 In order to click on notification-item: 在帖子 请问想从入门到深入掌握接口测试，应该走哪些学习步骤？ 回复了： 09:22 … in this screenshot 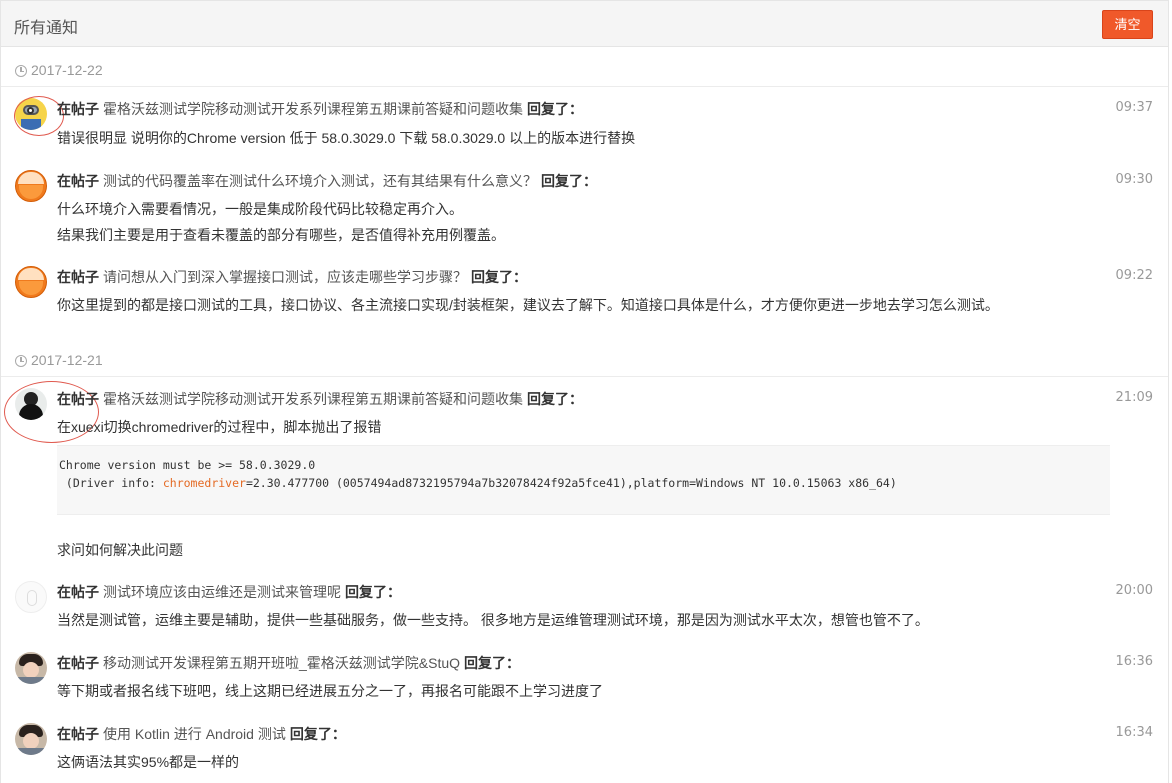, I will do `click(584, 299)`.